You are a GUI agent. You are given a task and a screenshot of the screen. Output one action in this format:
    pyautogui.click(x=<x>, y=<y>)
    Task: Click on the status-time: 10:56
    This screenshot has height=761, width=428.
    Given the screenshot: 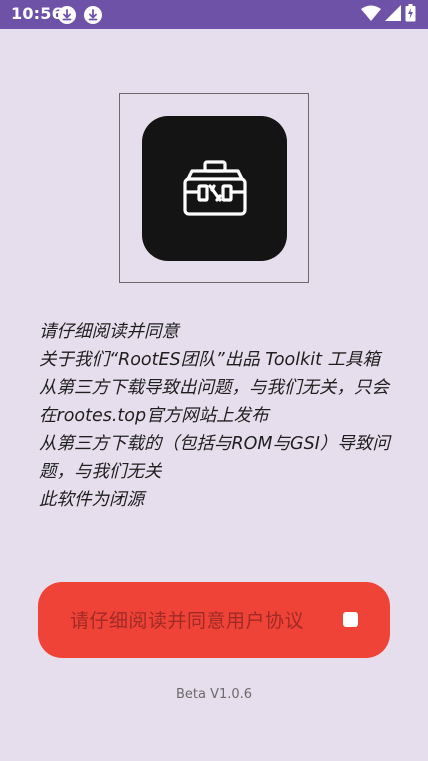 What is the action you would take?
    pyautogui.click(x=37, y=13)
    